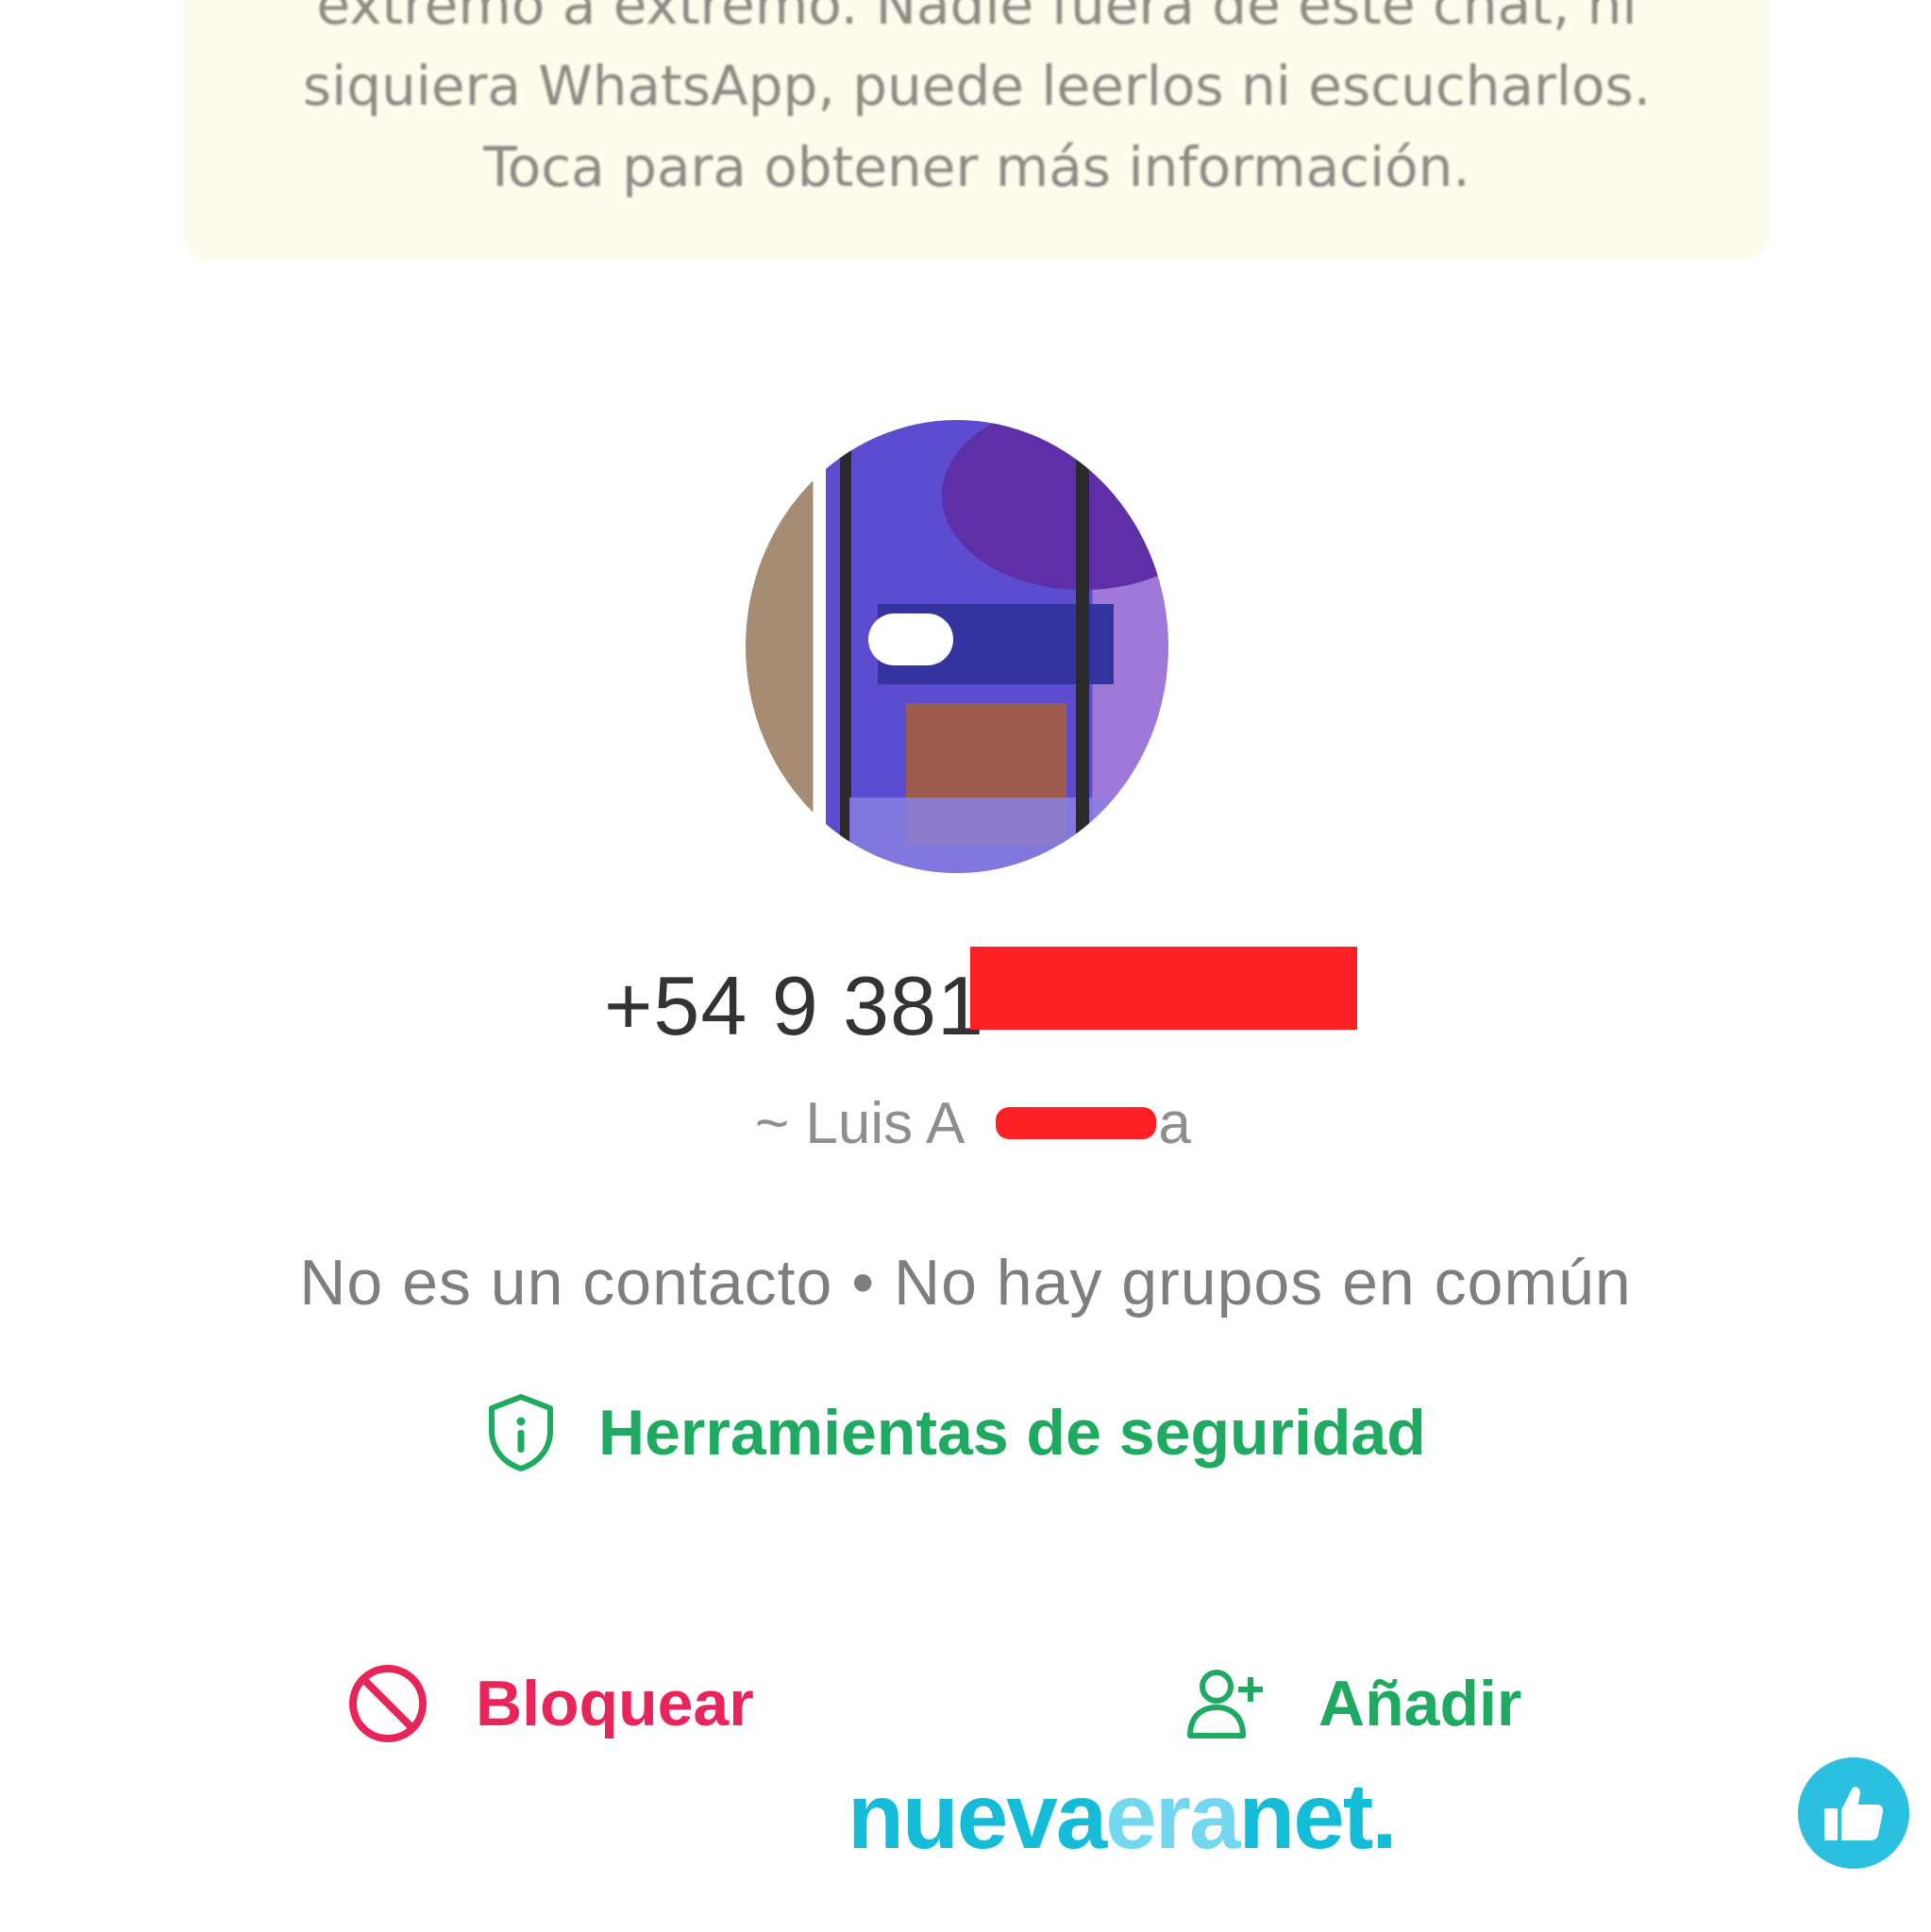 This screenshot has width=1931, height=1932. What do you see at coordinates (910, 639) in the screenshot?
I see `avatar-logo-badge` at bounding box center [910, 639].